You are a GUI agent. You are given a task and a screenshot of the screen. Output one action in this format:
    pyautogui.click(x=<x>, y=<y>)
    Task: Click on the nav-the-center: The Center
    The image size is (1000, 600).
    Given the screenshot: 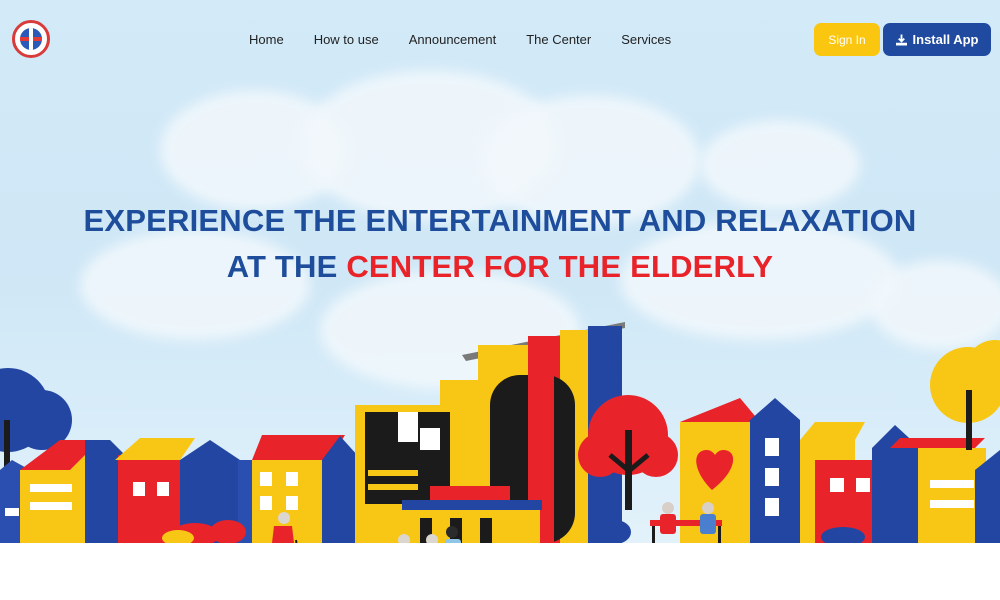 What is the action you would take?
    pyautogui.click(x=558, y=40)
    